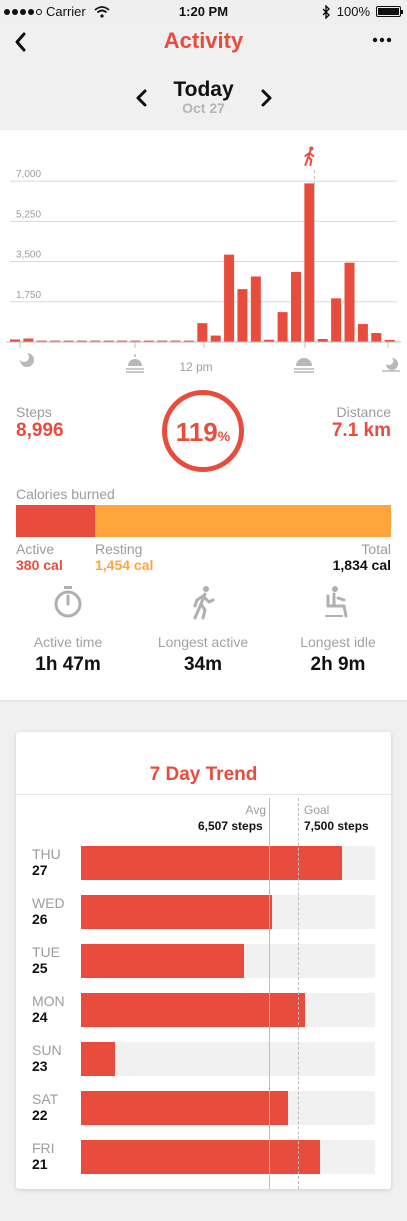 The width and height of the screenshot is (407, 1221). I want to click on bluetooth-icon, so click(326, 11).